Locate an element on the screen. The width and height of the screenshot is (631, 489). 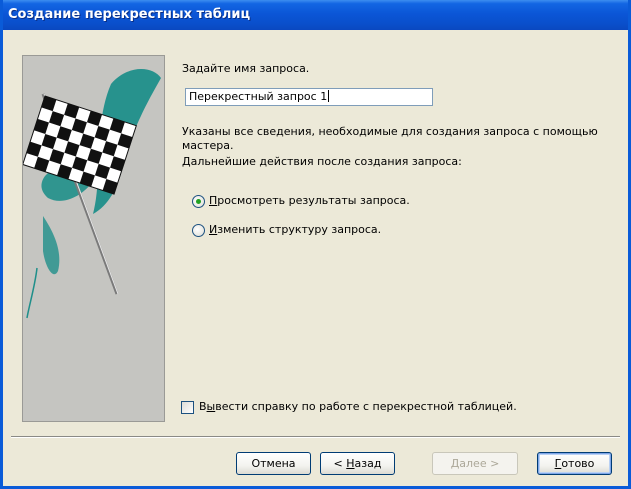
radio-selected-dot is located at coordinates (198, 201).